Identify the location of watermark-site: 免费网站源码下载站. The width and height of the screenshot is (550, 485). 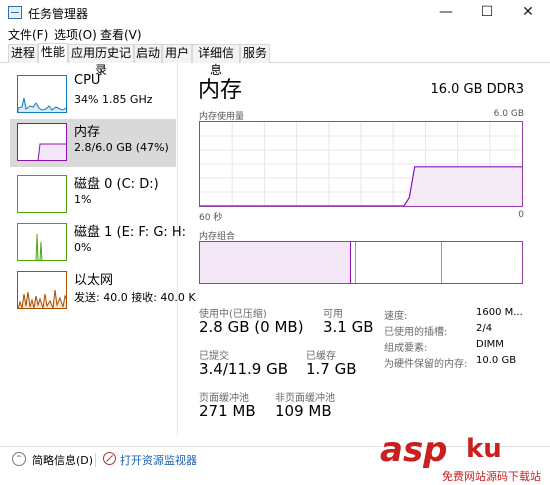
(491, 476).